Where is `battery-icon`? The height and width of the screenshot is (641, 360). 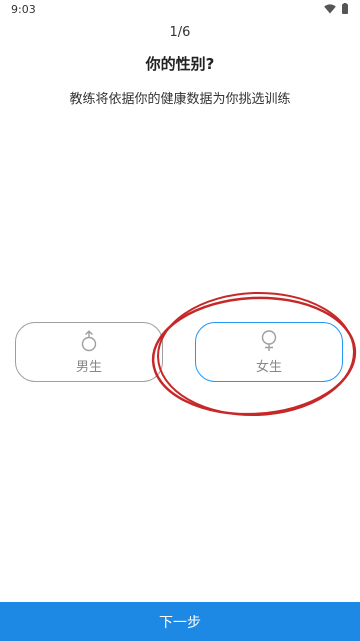 battery-icon is located at coordinates (345, 8).